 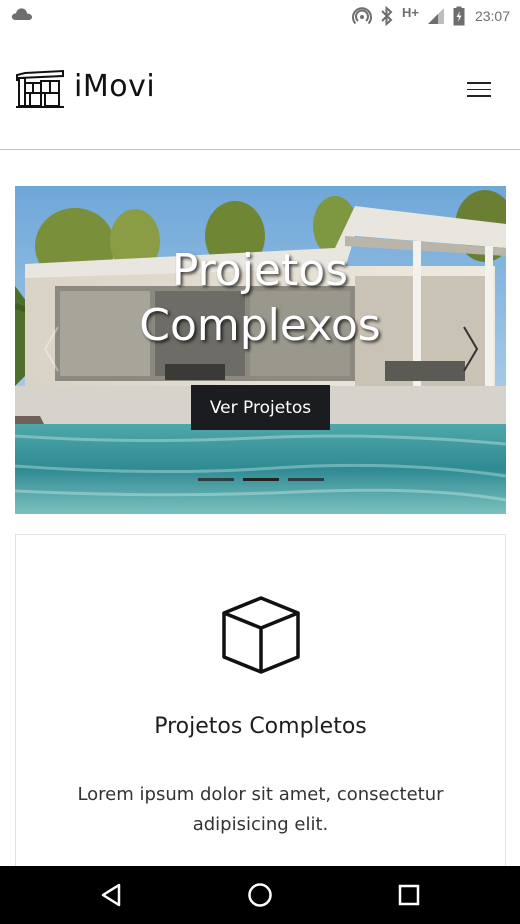 I want to click on site-header: iMovi, so click(x=260, y=91).